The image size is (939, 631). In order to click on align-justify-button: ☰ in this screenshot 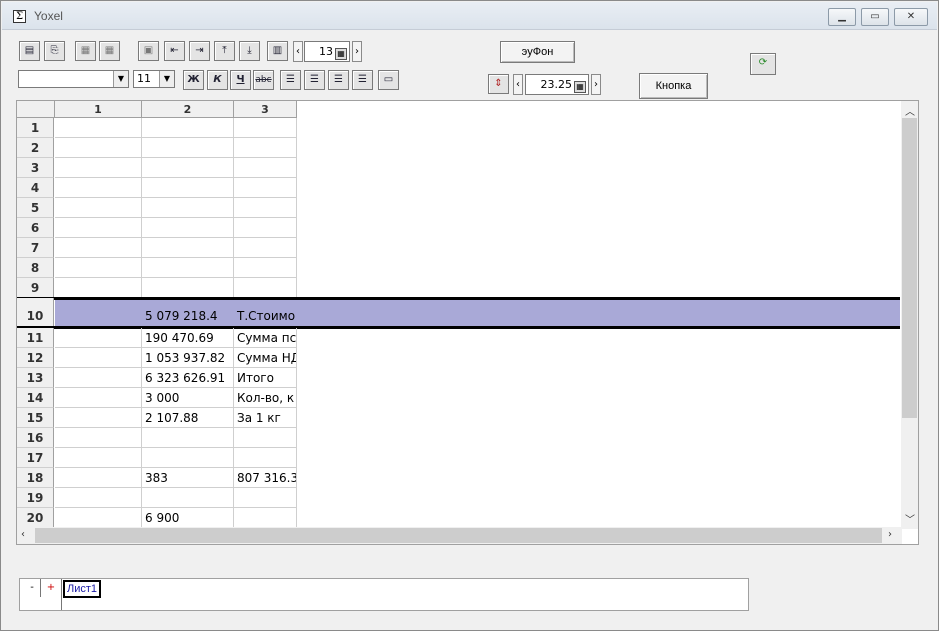, I will do `click(338, 80)`.